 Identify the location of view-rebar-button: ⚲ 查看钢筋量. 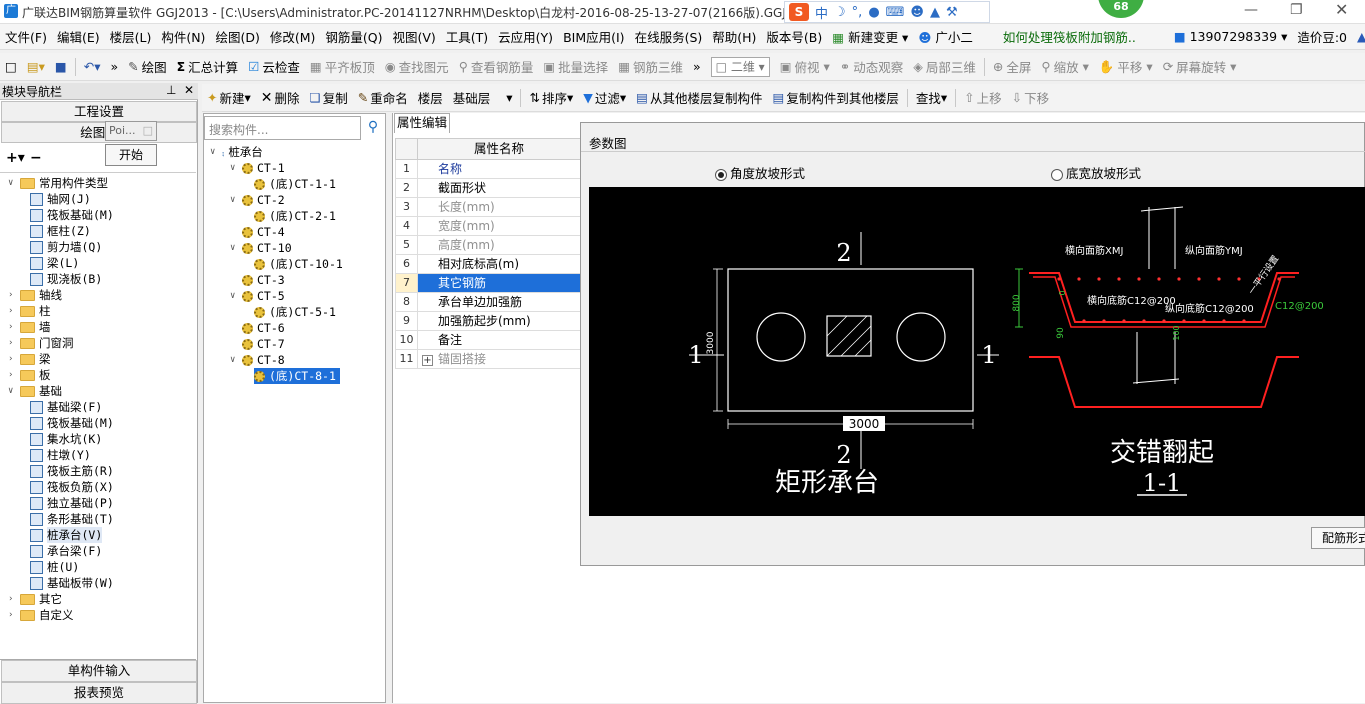
(496, 66).